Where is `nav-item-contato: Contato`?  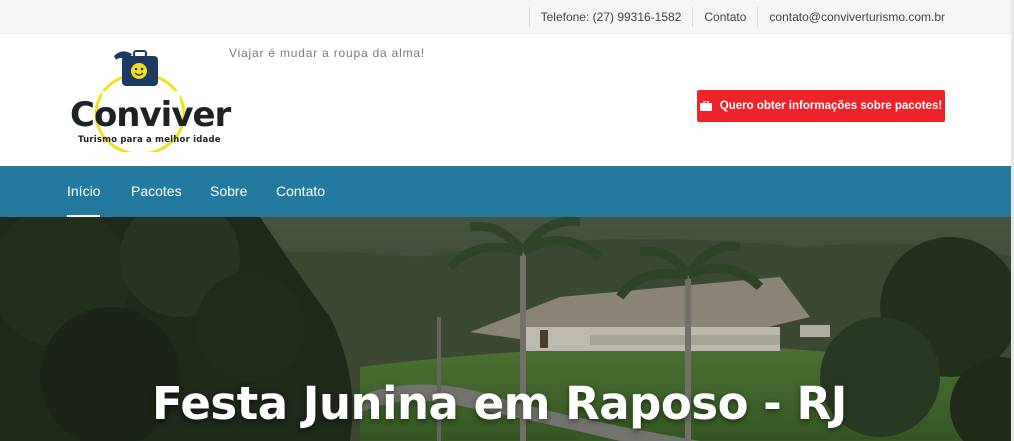
nav-item-contato: Contato is located at coordinates (300, 191).